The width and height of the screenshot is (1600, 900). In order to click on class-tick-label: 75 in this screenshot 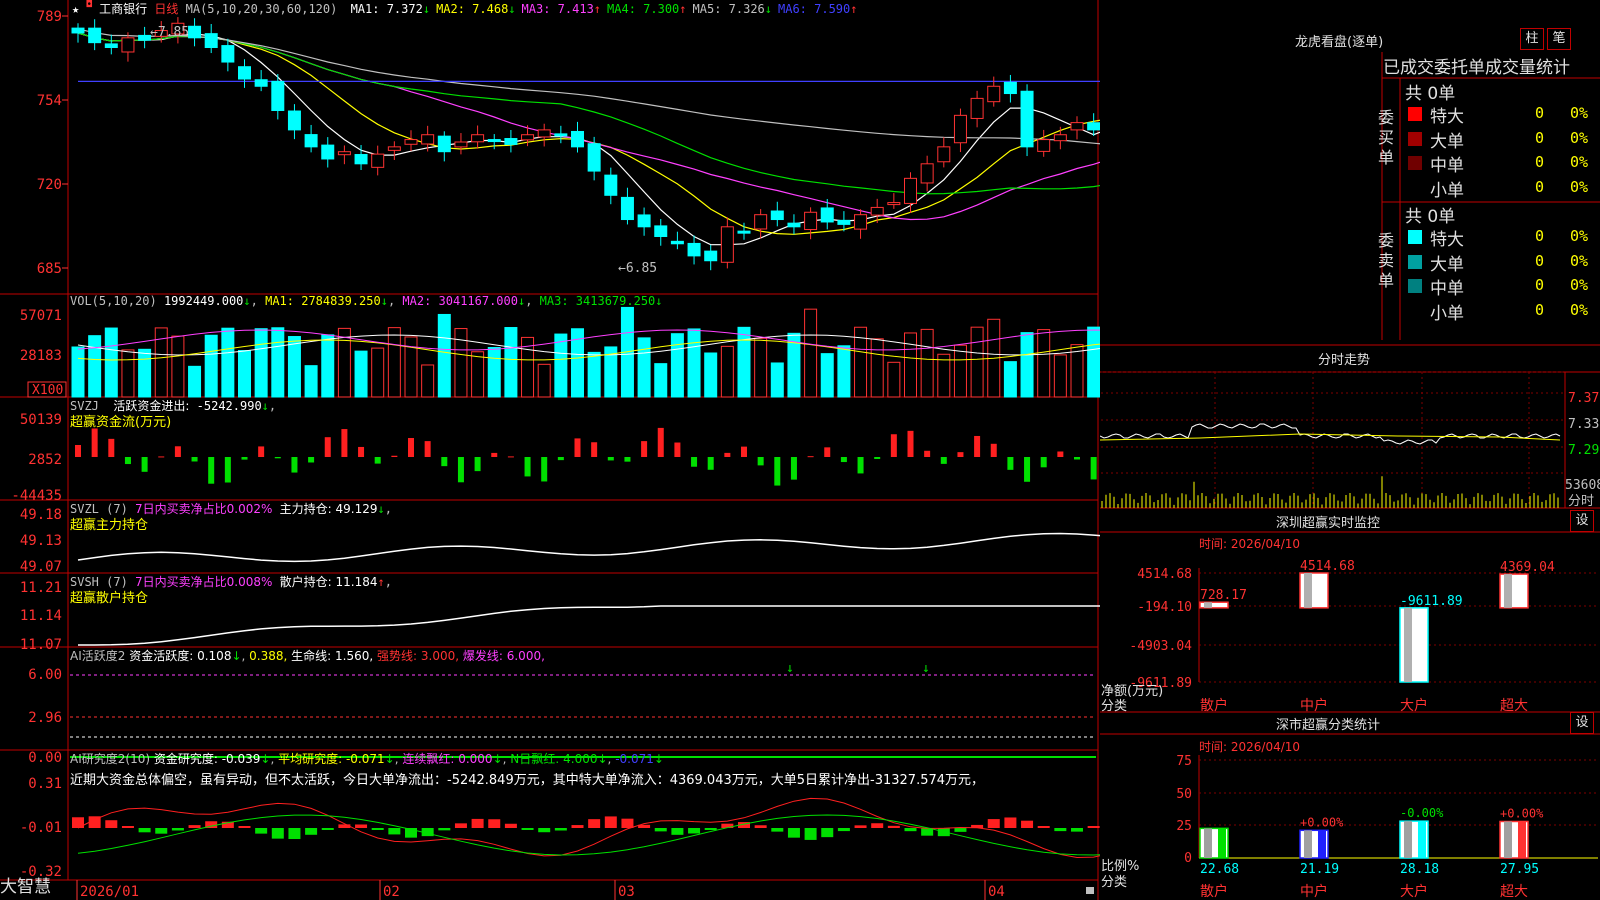, I will do `click(1184, 761)`.